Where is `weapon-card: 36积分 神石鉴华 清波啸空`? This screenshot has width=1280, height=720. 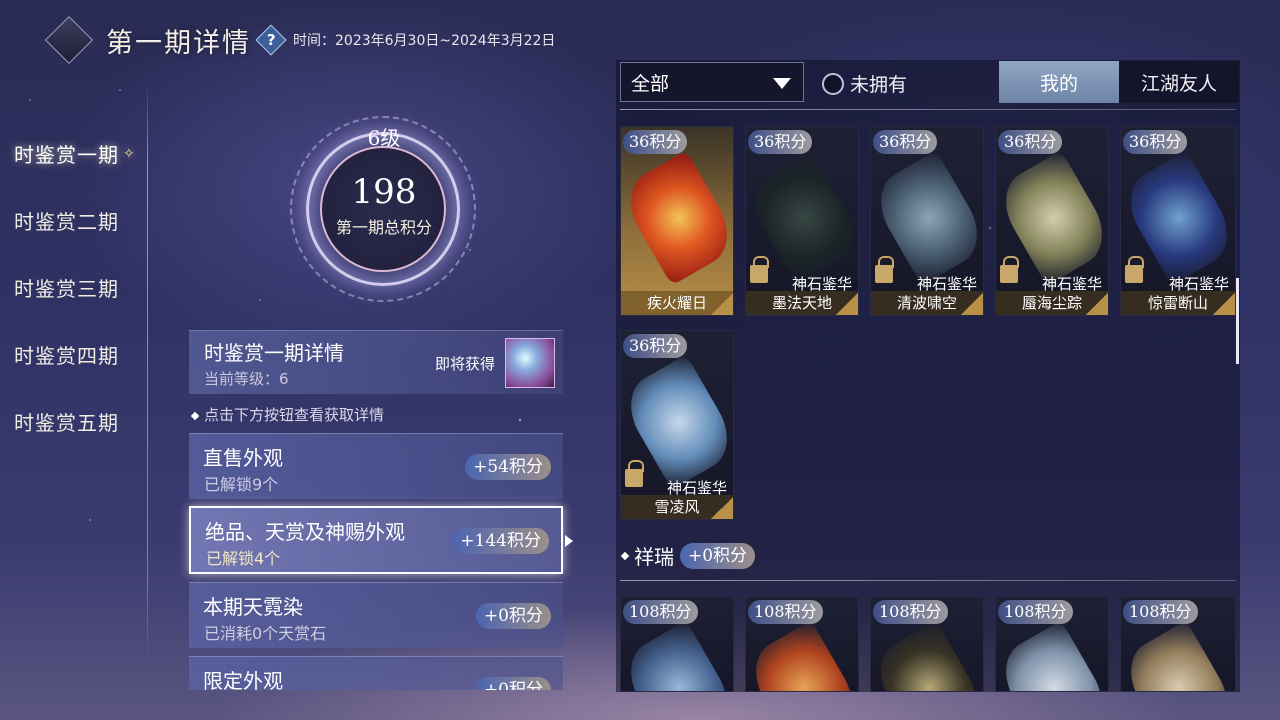
weapon-card: 36积分 神石鉴华 清波啸空 is located at coordinates (927, 221).